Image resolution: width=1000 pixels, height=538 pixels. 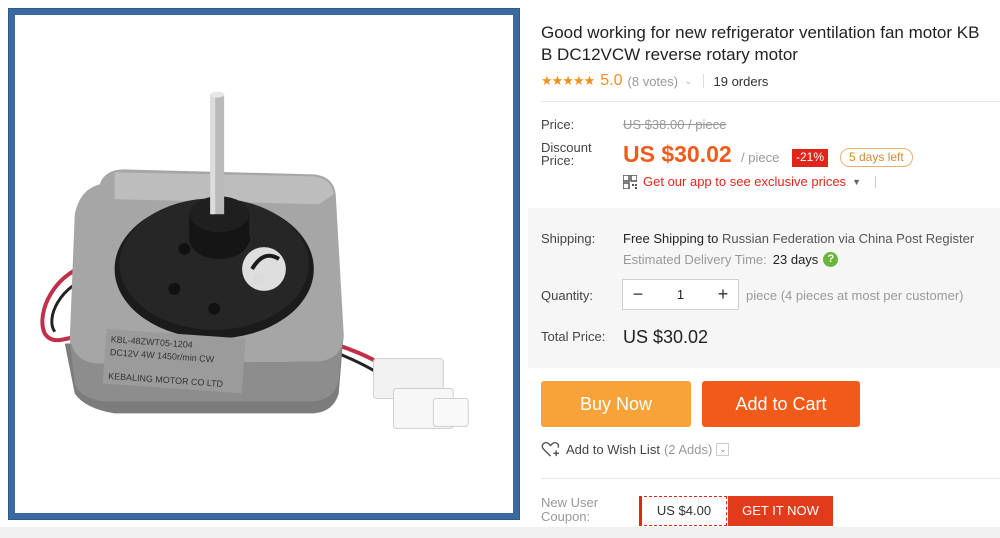 What do you see at coordinates (856, 182) in the screenshot?
I see `caret-down-icon: ▼` at bounding box center [856, 182].